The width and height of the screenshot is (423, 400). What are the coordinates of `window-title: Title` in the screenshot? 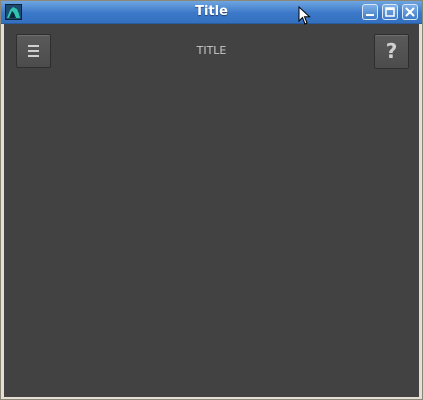 It's located at (211, 11).